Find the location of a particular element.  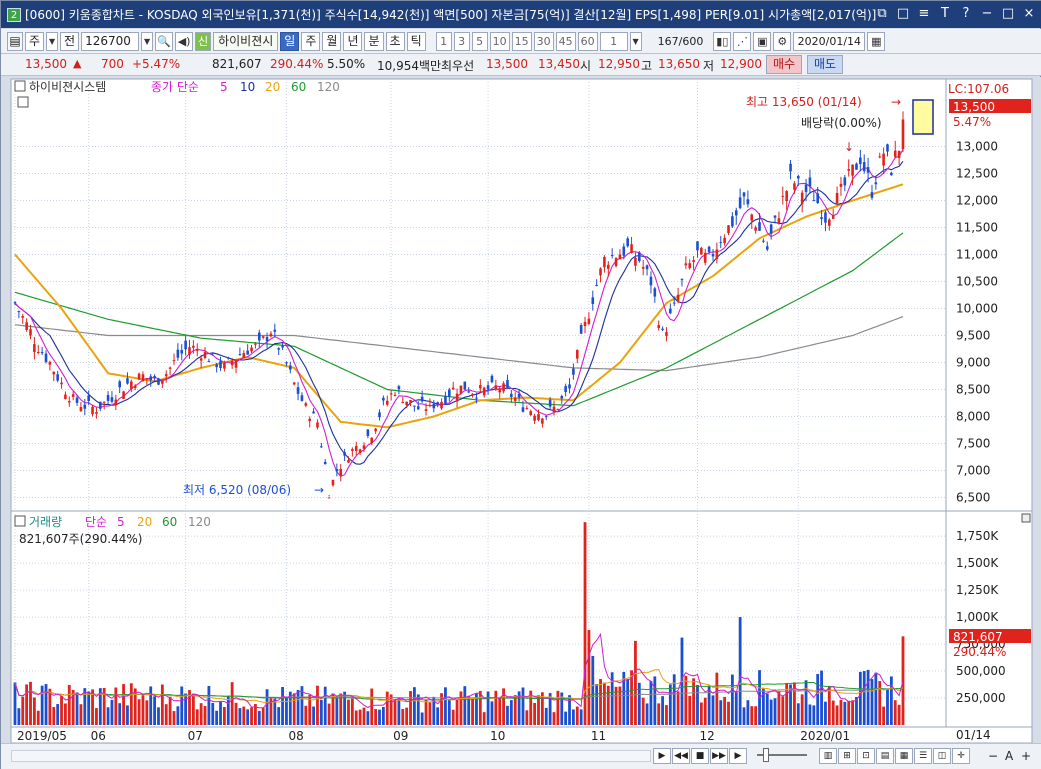

tab-day: 일 is located at coordinates (290, 41).